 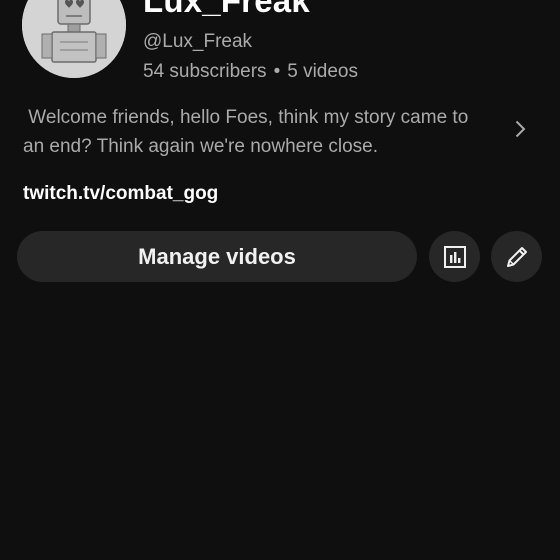 What do you see at coordinates (226, 9) in the screenshot?
I see `channel-name: Lux_Freak` at bounding box center [226, 9].